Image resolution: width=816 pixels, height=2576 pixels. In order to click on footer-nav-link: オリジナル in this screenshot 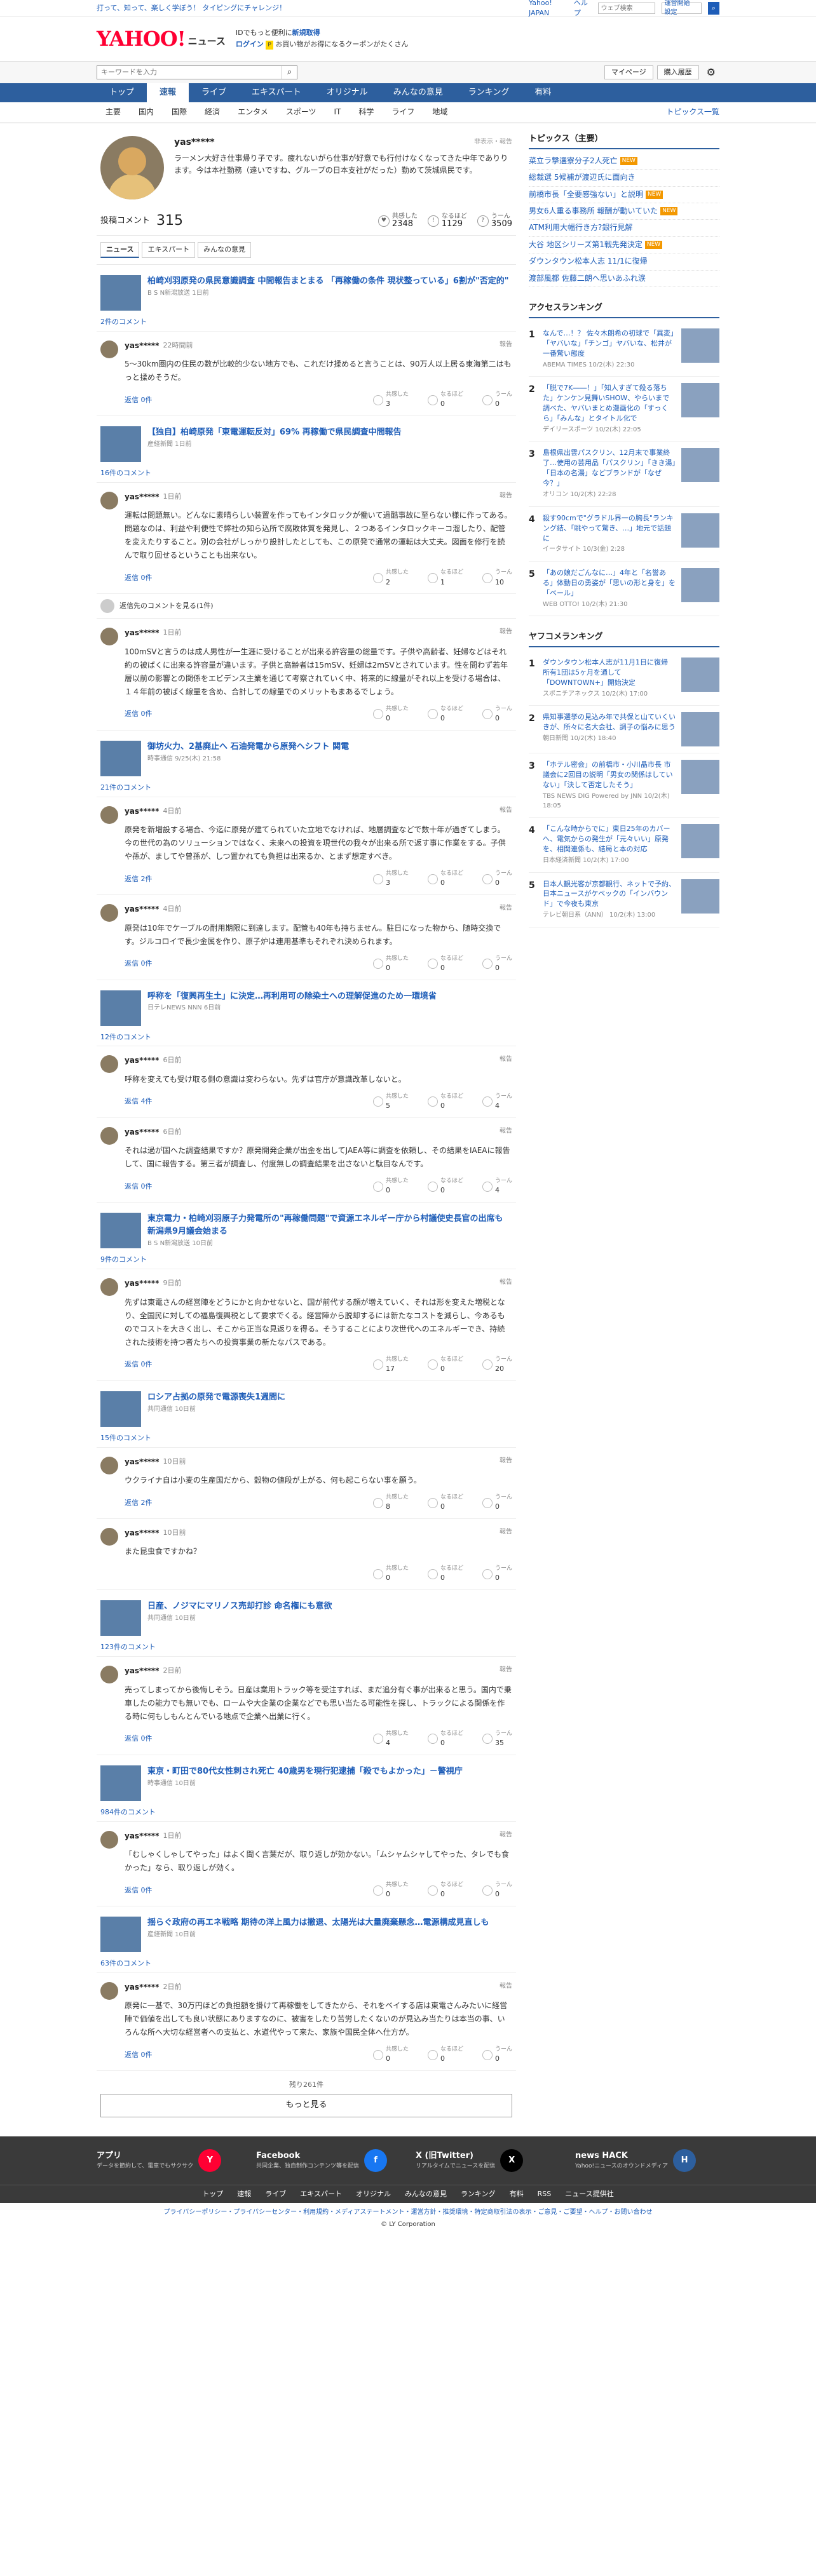, I will do `click(373, 2194)`.